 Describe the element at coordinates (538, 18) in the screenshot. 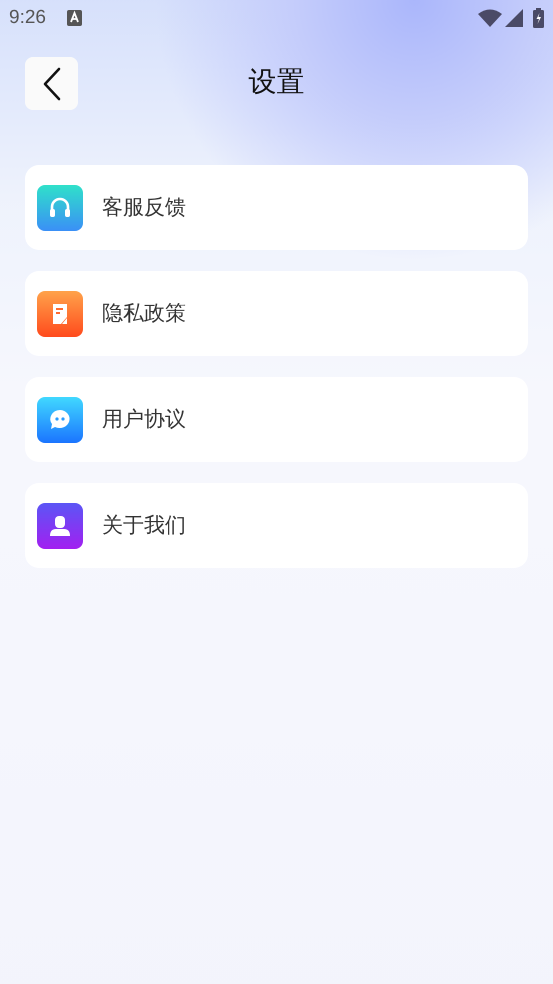

I see `battery-icon` at that location.